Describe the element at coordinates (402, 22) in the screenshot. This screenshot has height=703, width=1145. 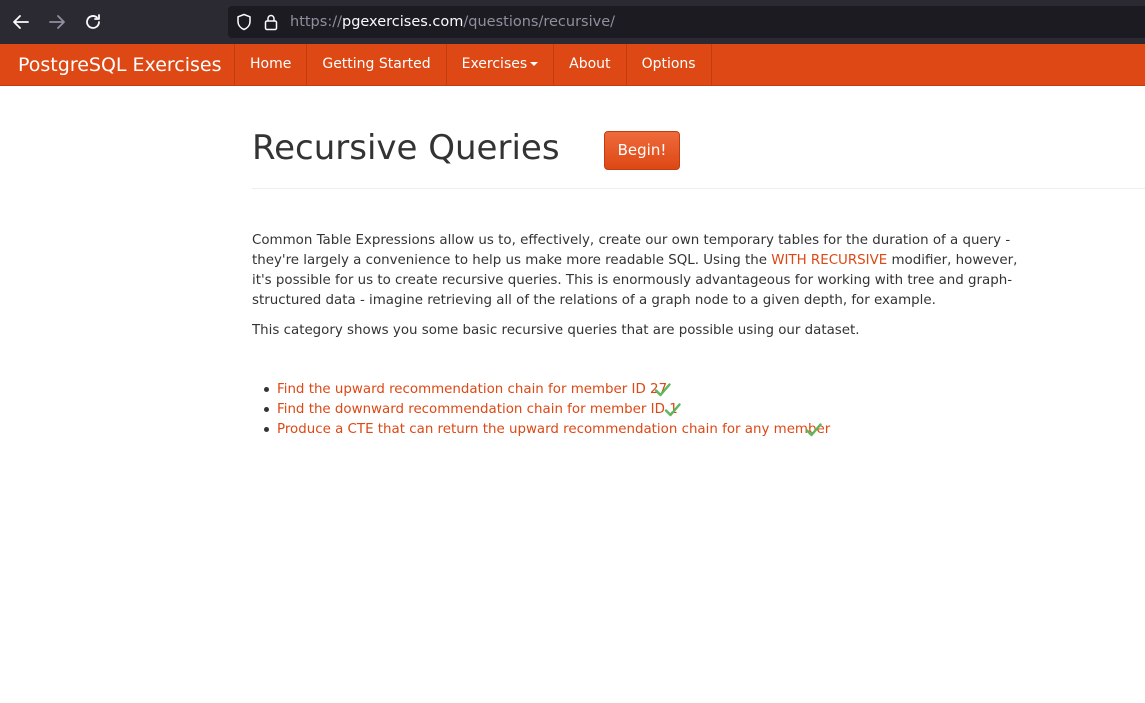
I see `url-host: pgexercises.com` at that location.